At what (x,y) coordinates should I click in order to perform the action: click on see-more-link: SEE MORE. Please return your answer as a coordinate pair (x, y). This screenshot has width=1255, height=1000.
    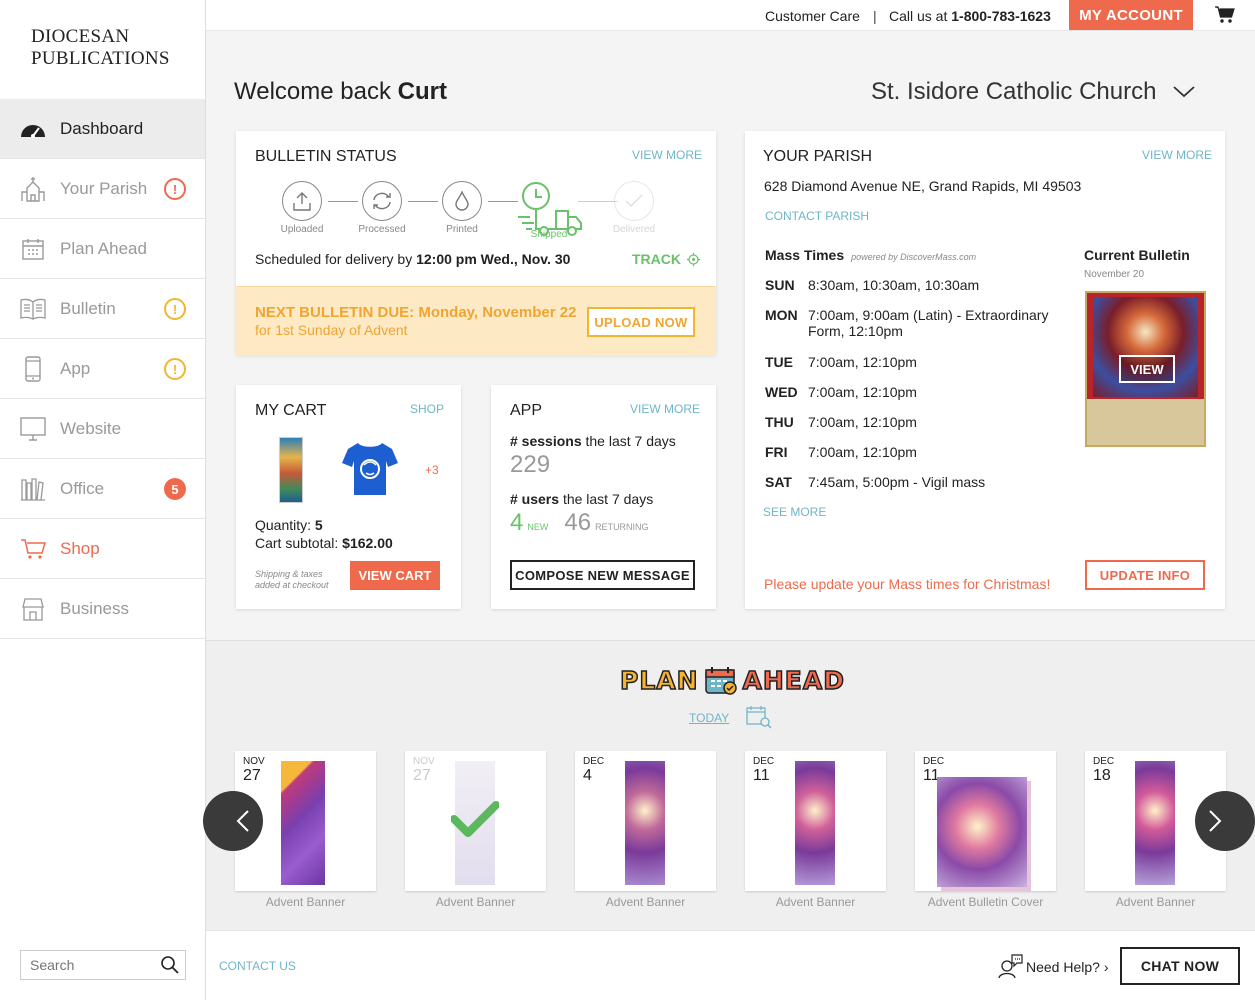
    Looking at the image, I should click on (794, 512).